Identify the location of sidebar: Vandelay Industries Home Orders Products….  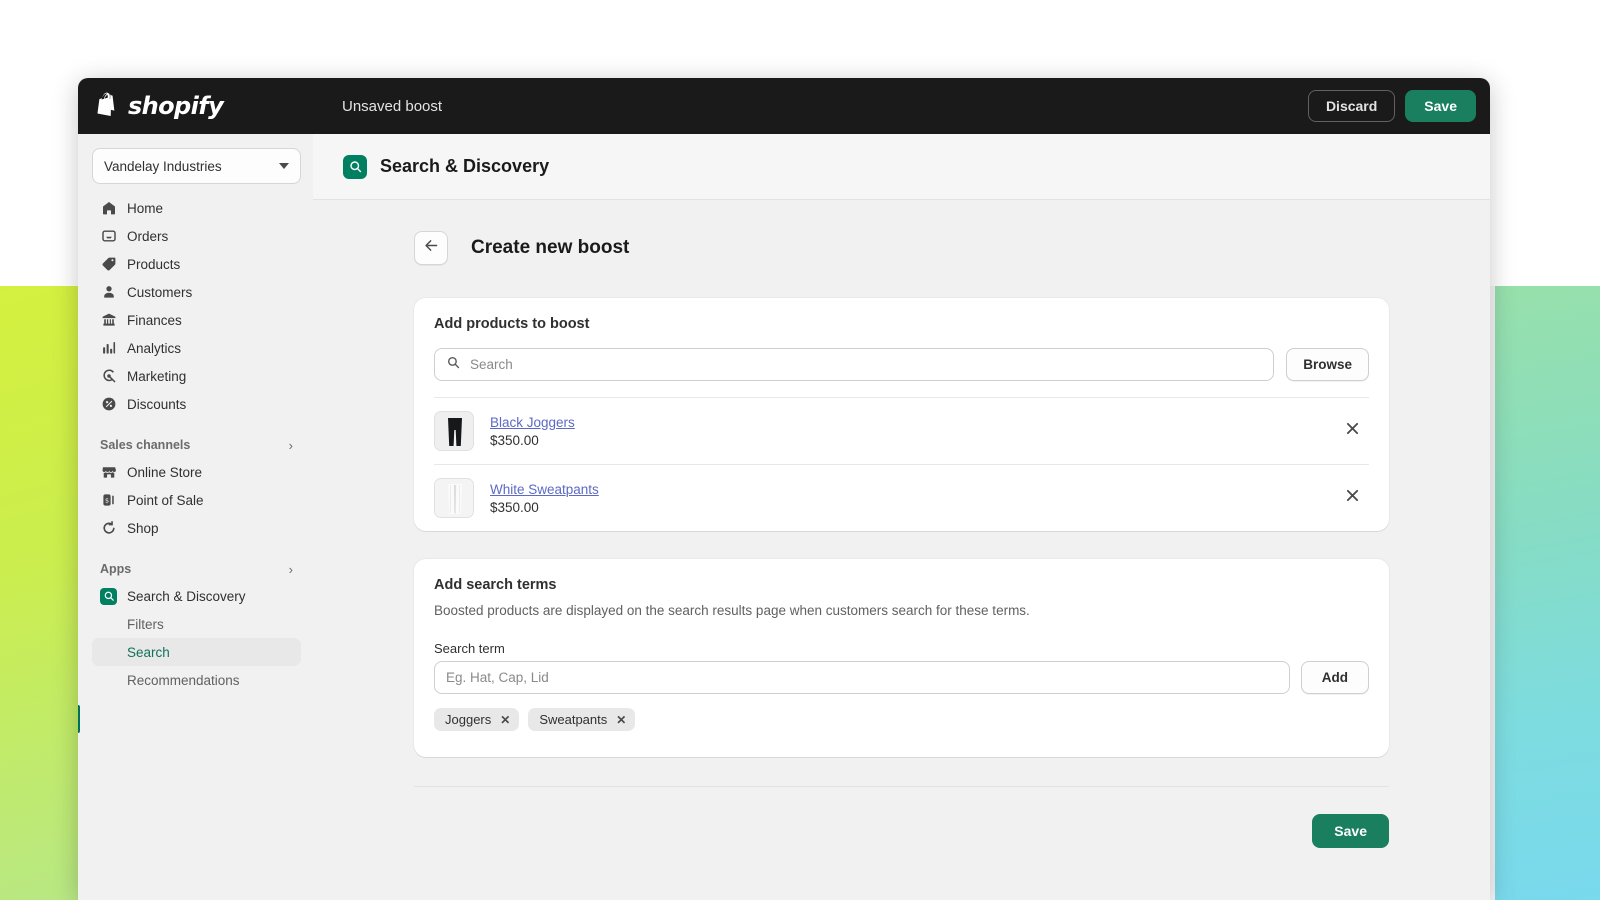
(195, 517).